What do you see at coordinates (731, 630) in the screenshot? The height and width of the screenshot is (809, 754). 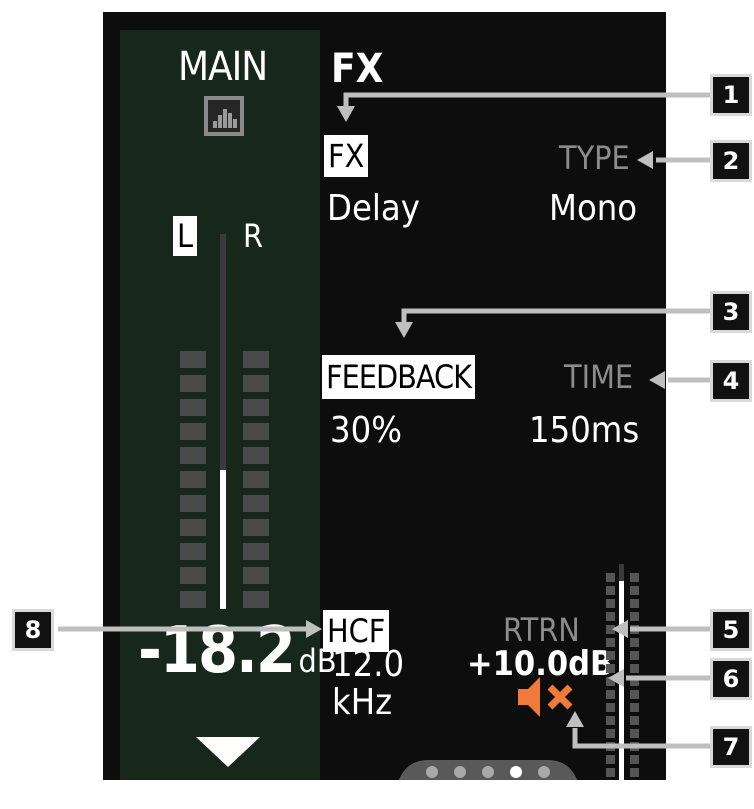 I see `callout-5: 5` at bounding box center [731, 630].